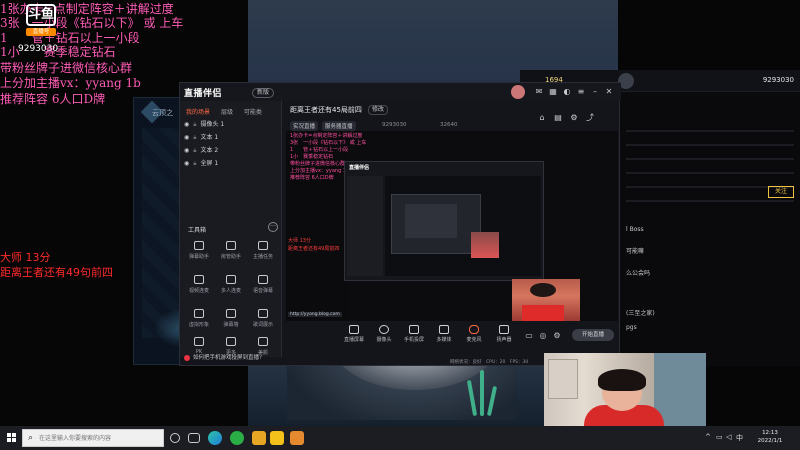 The width and height of the screenshot is (800, 450). What do you see at coordinates (546, 300) in the screenshot?
I see `preview-facecam` at bounding box center [546, 300].